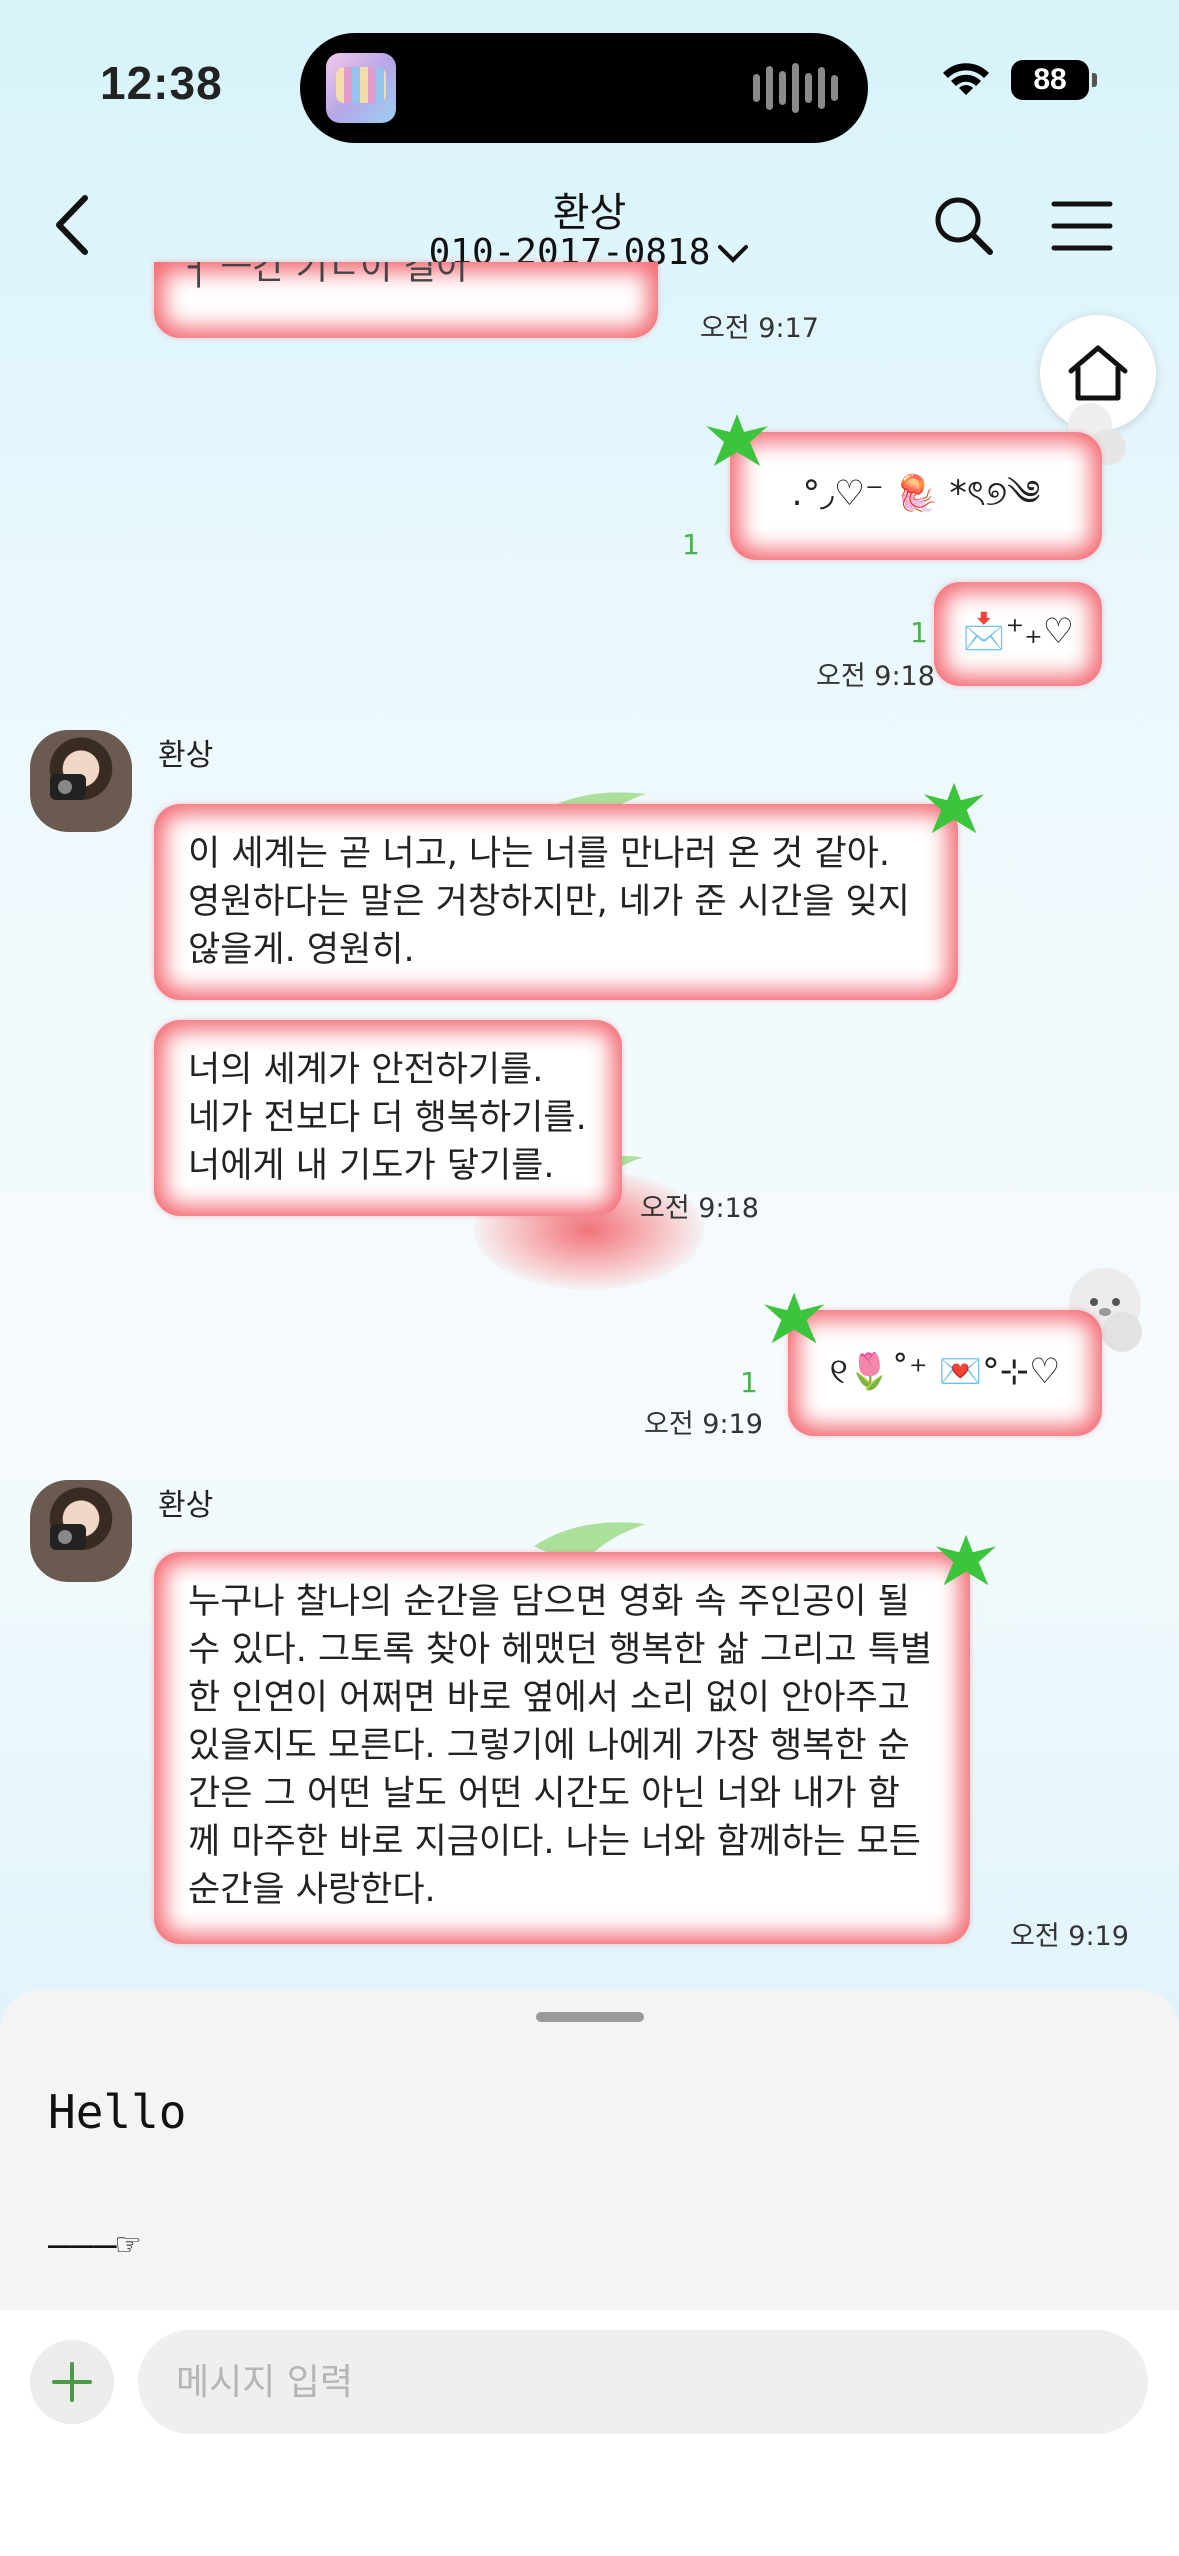 The width and height of the screenshot is (1179, 2556). I want to click on wifi-icon, so click(966, 79).